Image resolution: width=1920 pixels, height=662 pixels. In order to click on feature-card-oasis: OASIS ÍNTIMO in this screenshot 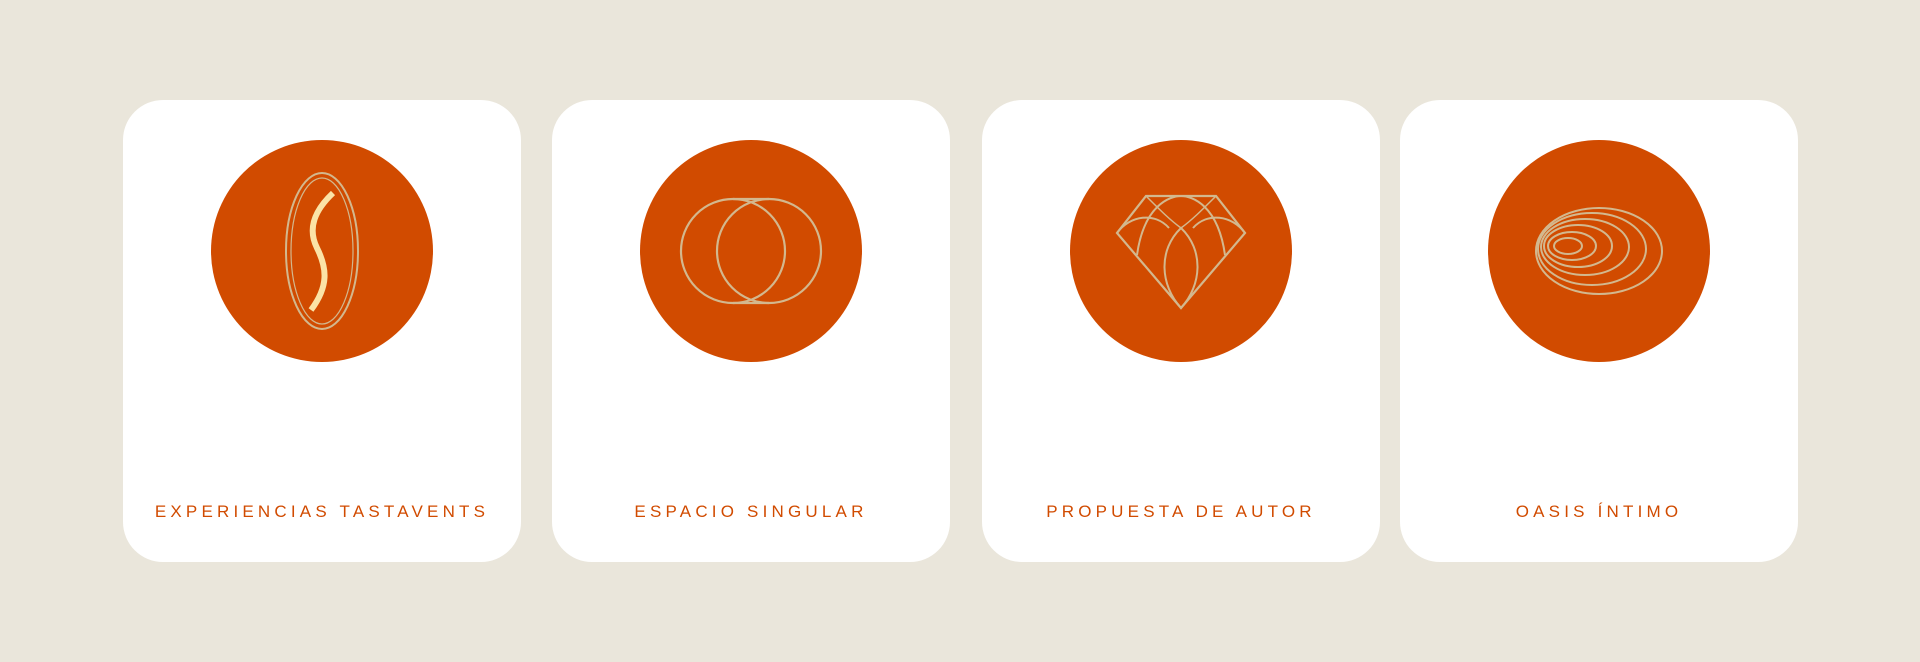, I will do `click(1599, 331)`.